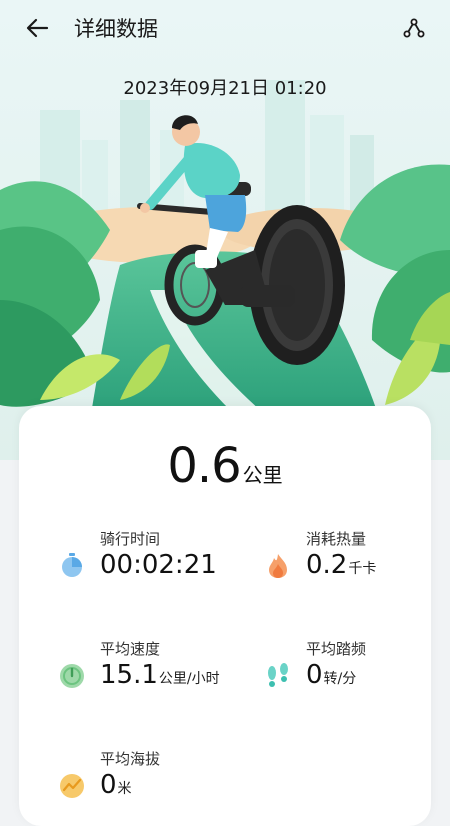 Image resolution: width=450 pixels, height=826 pixels. I want to click on metric-value-group: 15.1公里/小时, so click(160, 675).